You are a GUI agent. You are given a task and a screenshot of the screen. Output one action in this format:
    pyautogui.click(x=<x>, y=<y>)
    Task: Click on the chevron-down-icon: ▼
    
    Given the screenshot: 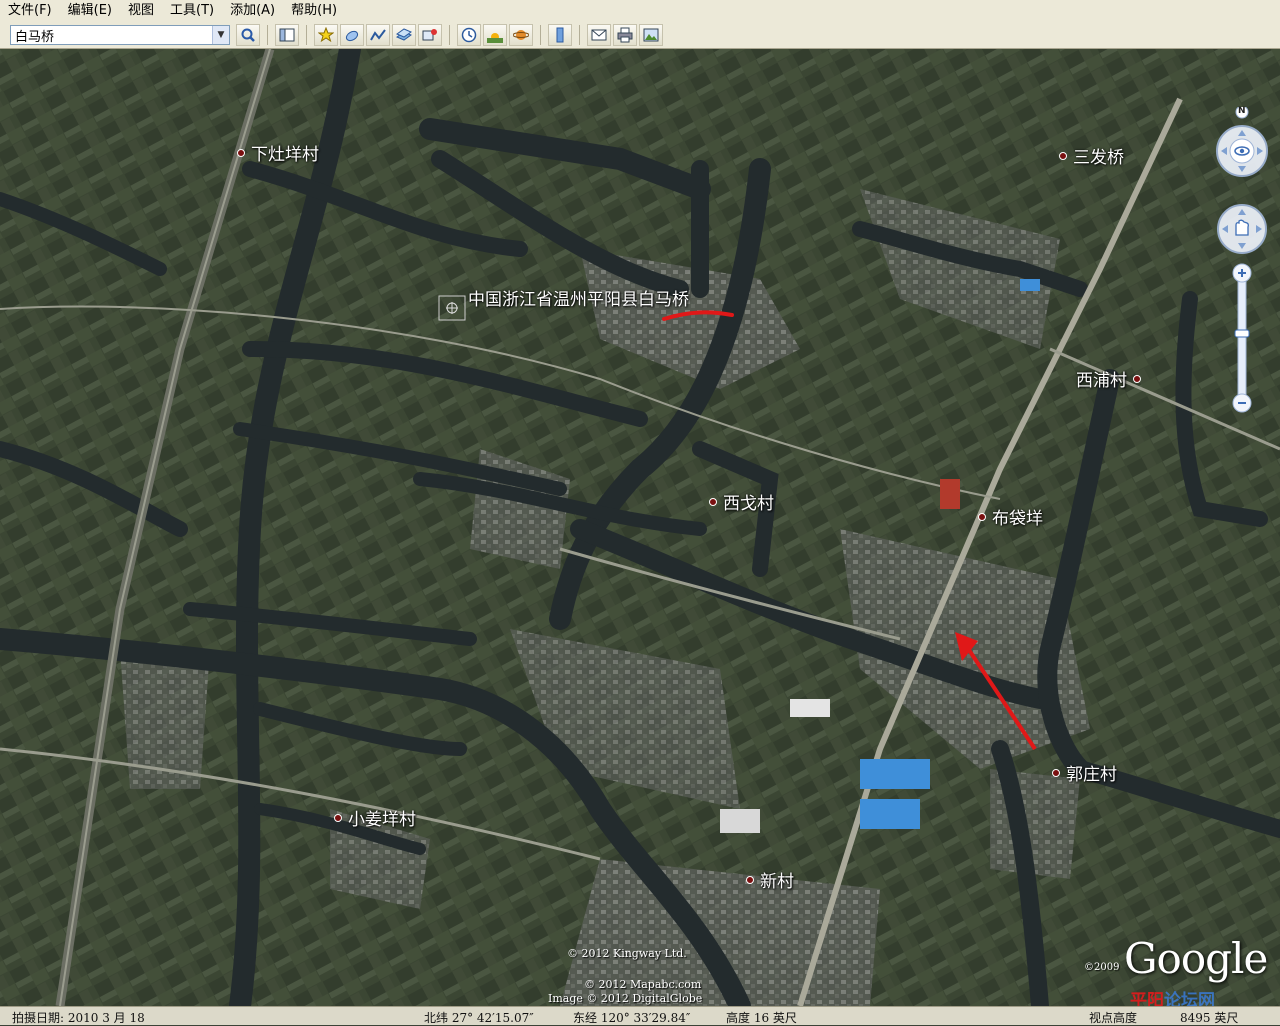 What is the action you would take?
    pyautogui.click(x=220, y=35)
    